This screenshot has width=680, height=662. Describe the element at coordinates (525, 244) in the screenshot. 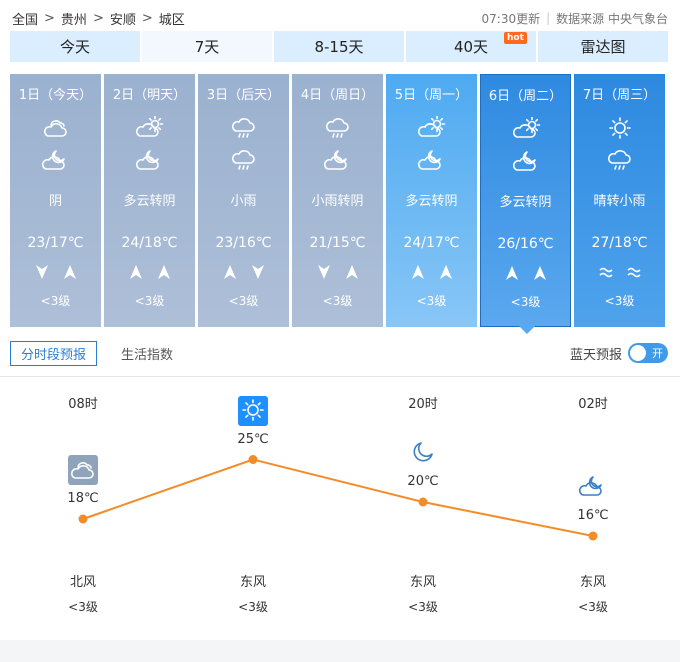

I see `temperature-range: 26/16℃` at that location.